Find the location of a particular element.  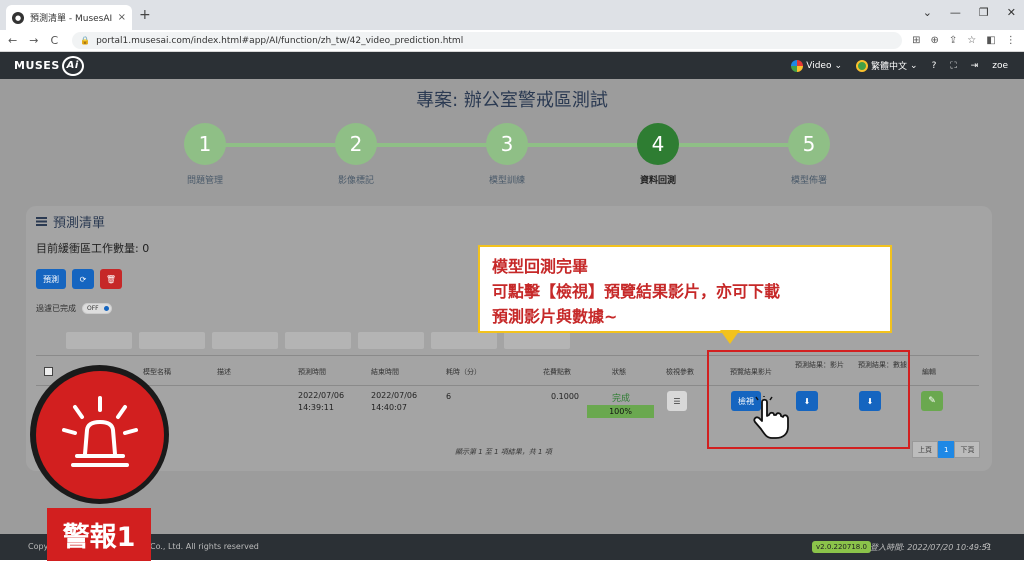

predict-button: 預測 is located at coordinates (51, 279).